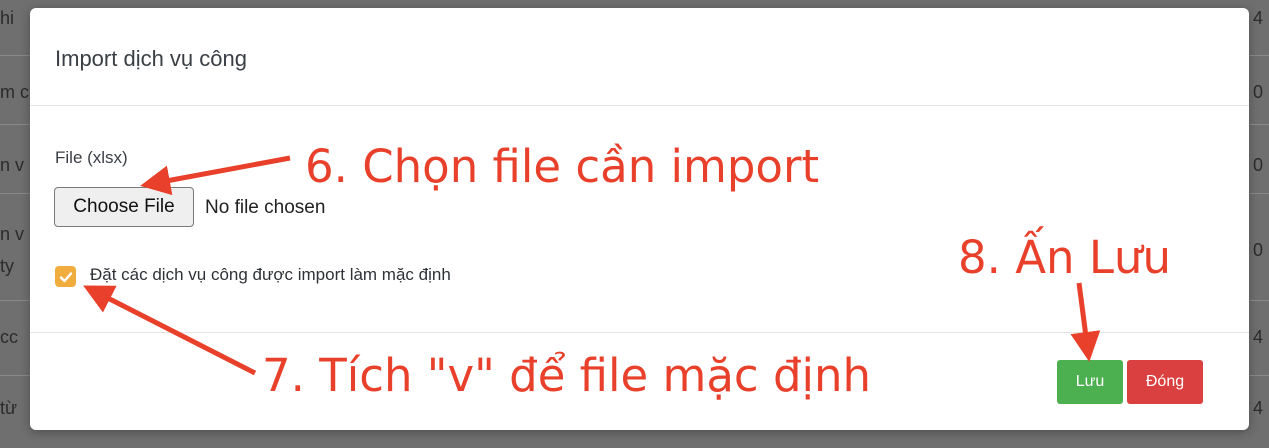 The height and width of the screenshot is (448, 1269). Describe the element at coordinates (151, 58) in the screenshot. I see `modal-title: Import dịch vụ công` at that location.